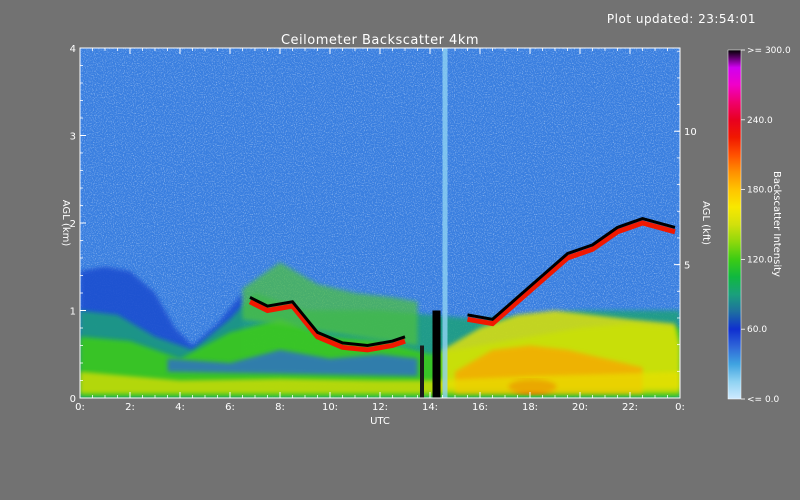 The height and width of the screenshot is (500, 800). I want to click on x-tick-label: 2:, so click(130, 407).